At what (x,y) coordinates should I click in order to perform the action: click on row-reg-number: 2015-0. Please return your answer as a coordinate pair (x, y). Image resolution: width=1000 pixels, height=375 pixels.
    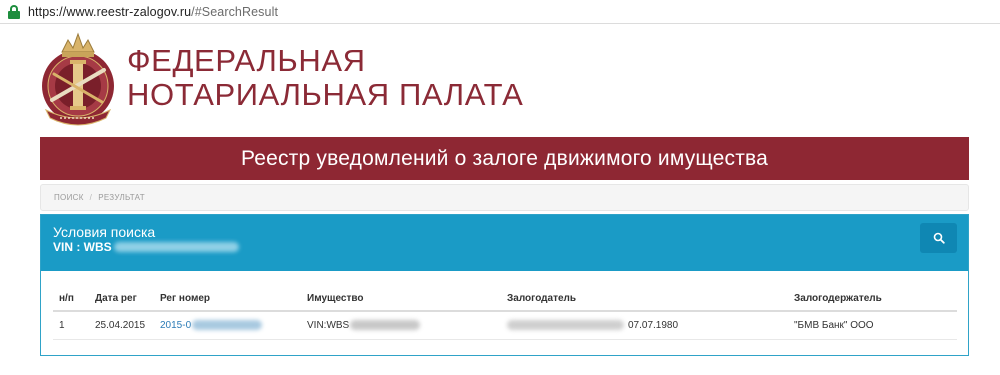
    Looking at the image, I should click on (227, 325).